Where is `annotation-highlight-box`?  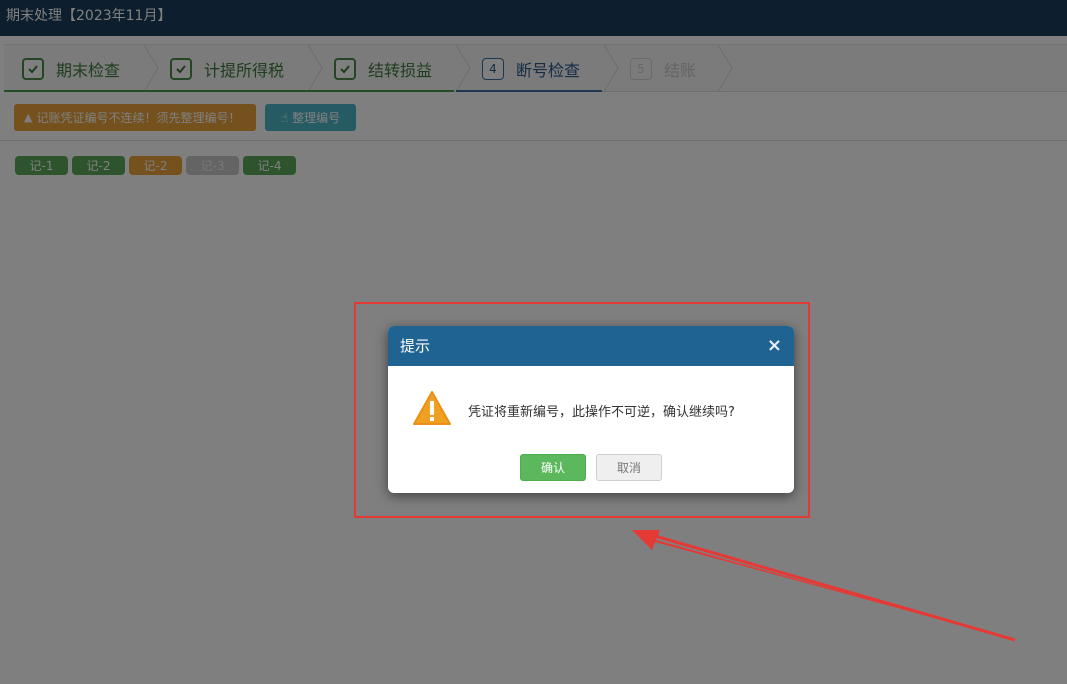 annotation-highlight-box is located at coordinates (582, 410).